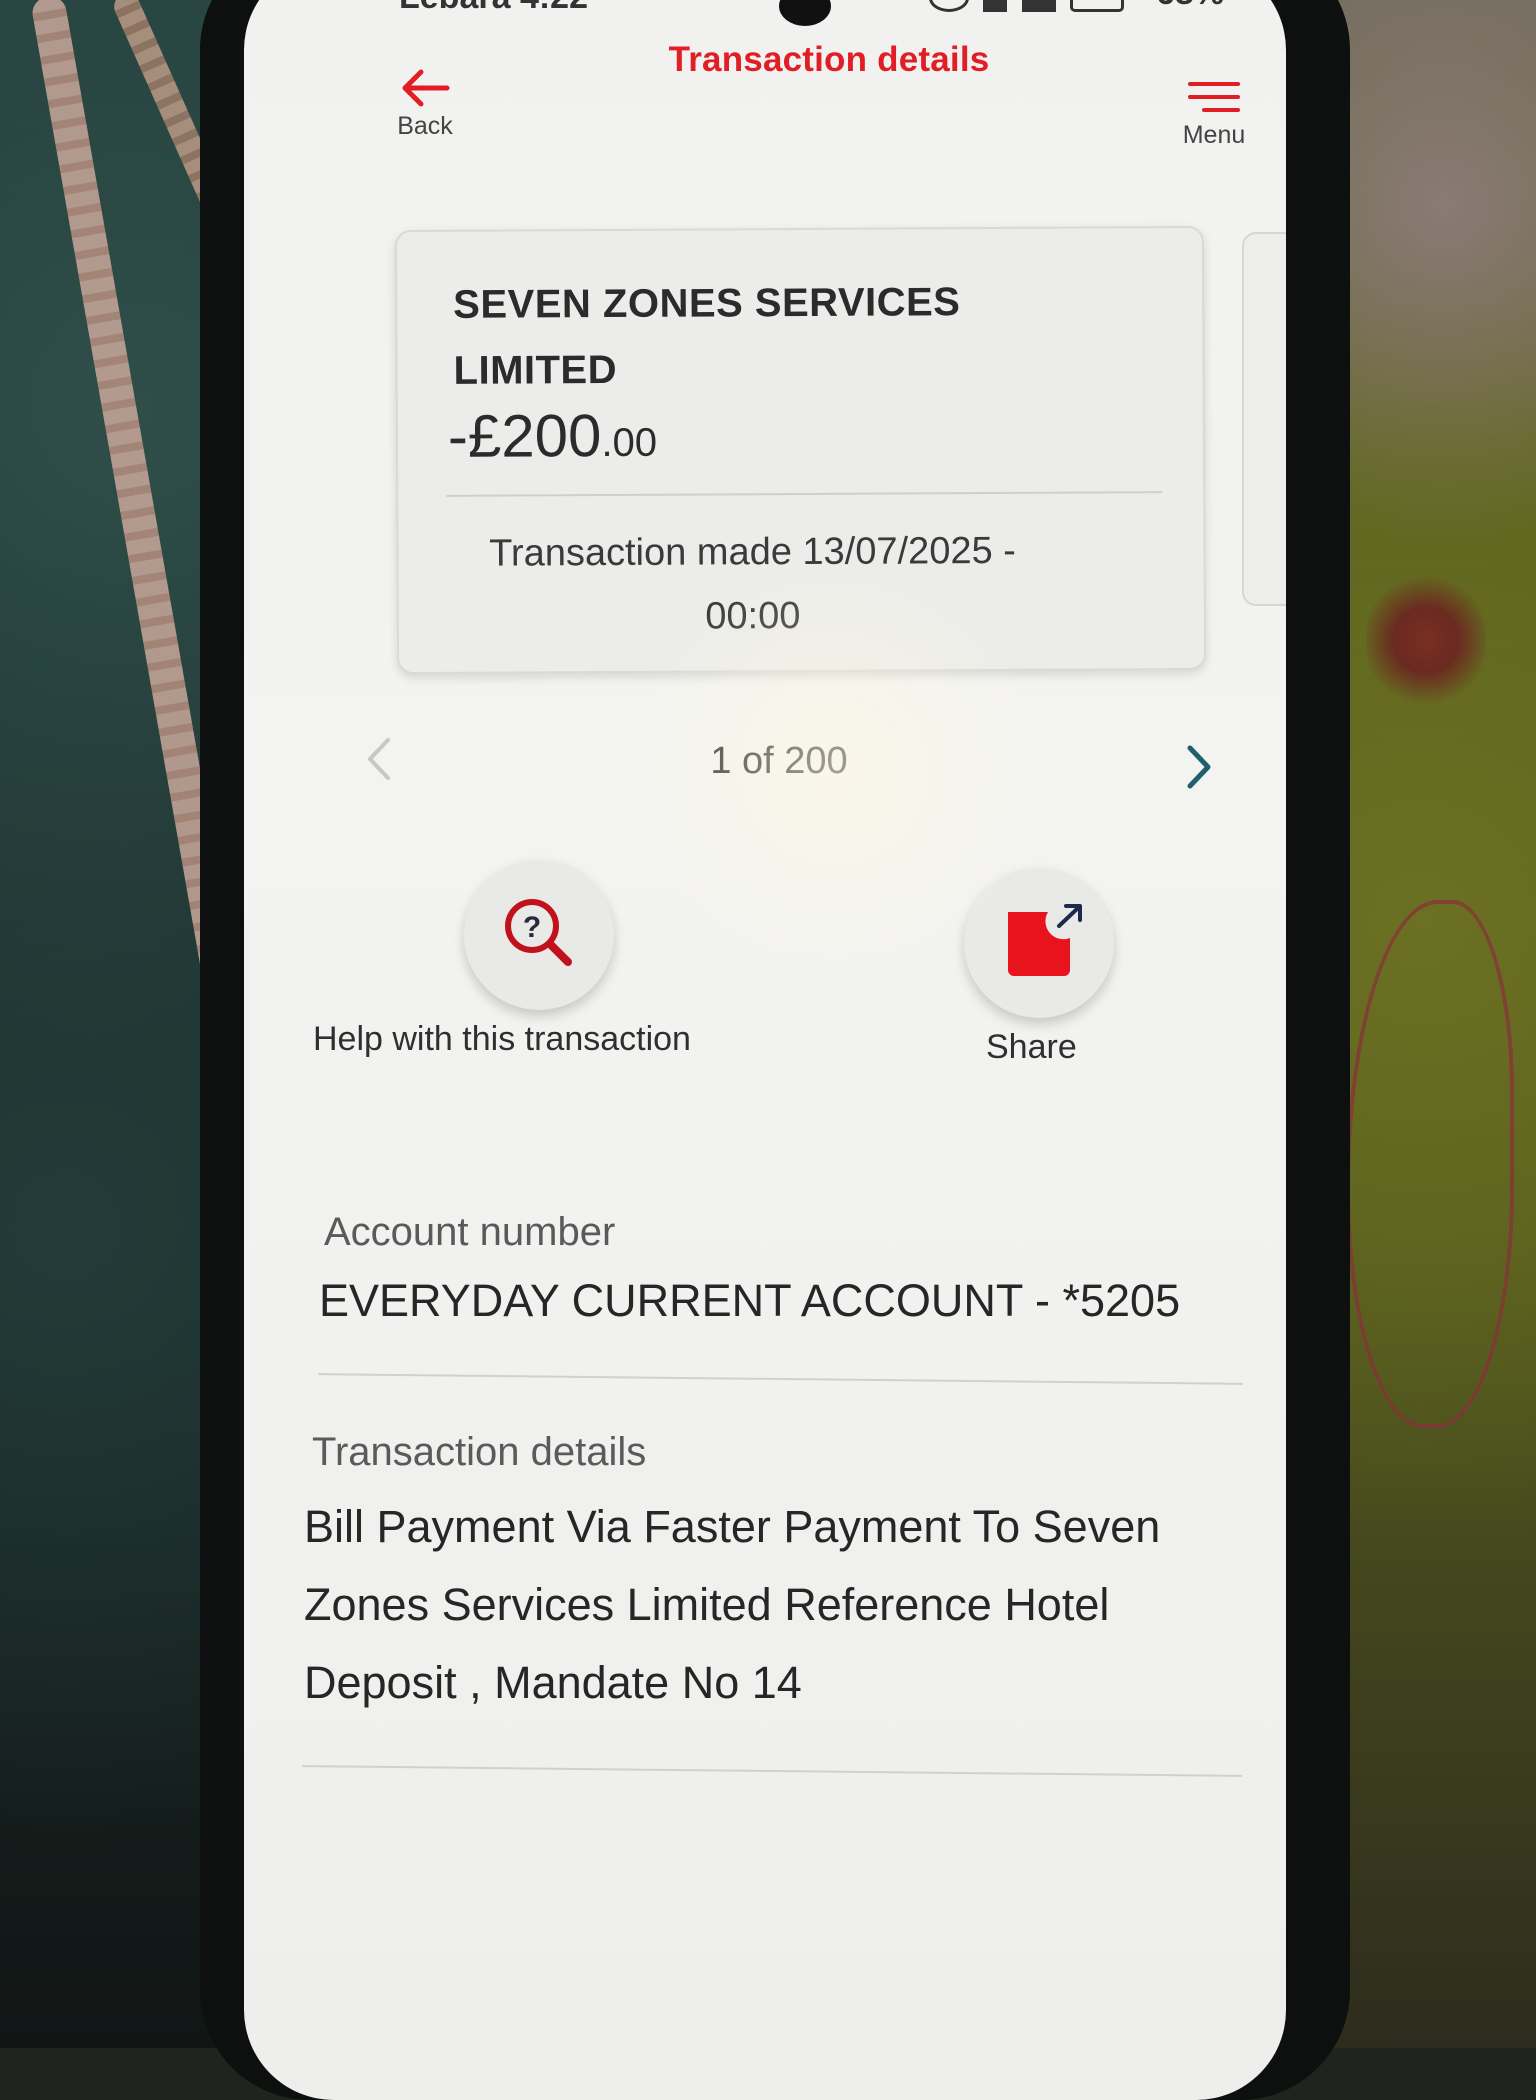  What do you see at coordinates (379, 759) in the screenshot?
I see `chevron-left-icon` at bounding box center [379, 759].